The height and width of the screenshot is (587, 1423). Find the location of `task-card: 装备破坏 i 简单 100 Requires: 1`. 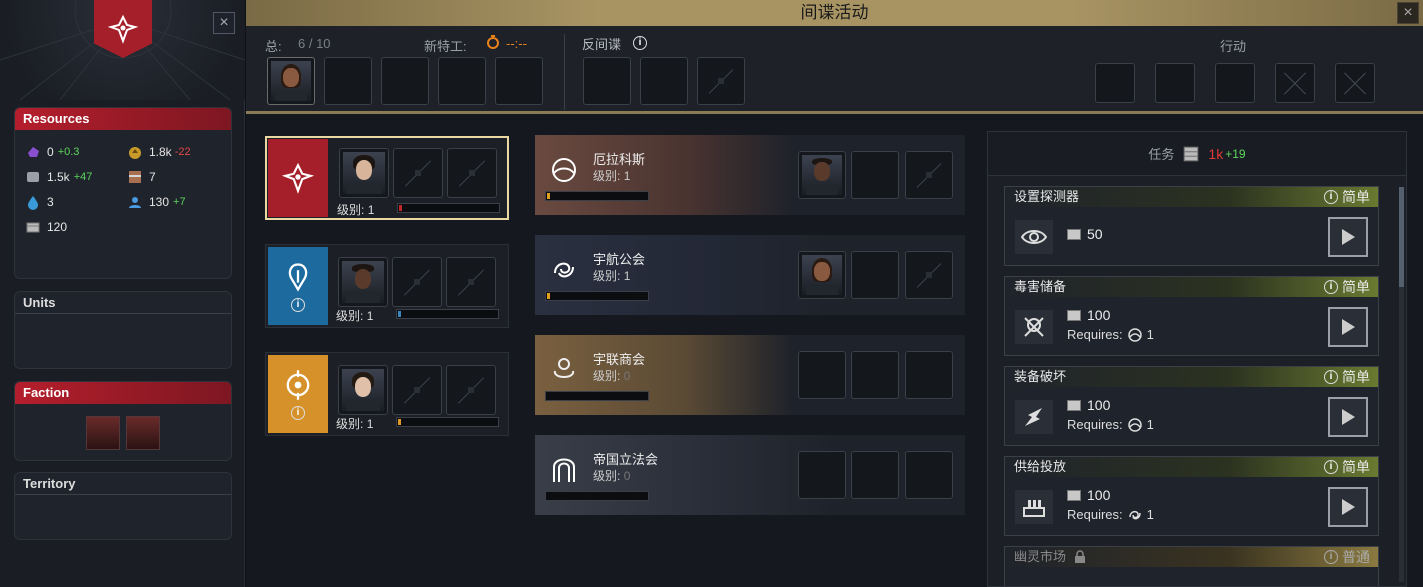

task-card: 装备破坏 i 简单 100 Requires: 1 is located at coordinates (1191, 406).